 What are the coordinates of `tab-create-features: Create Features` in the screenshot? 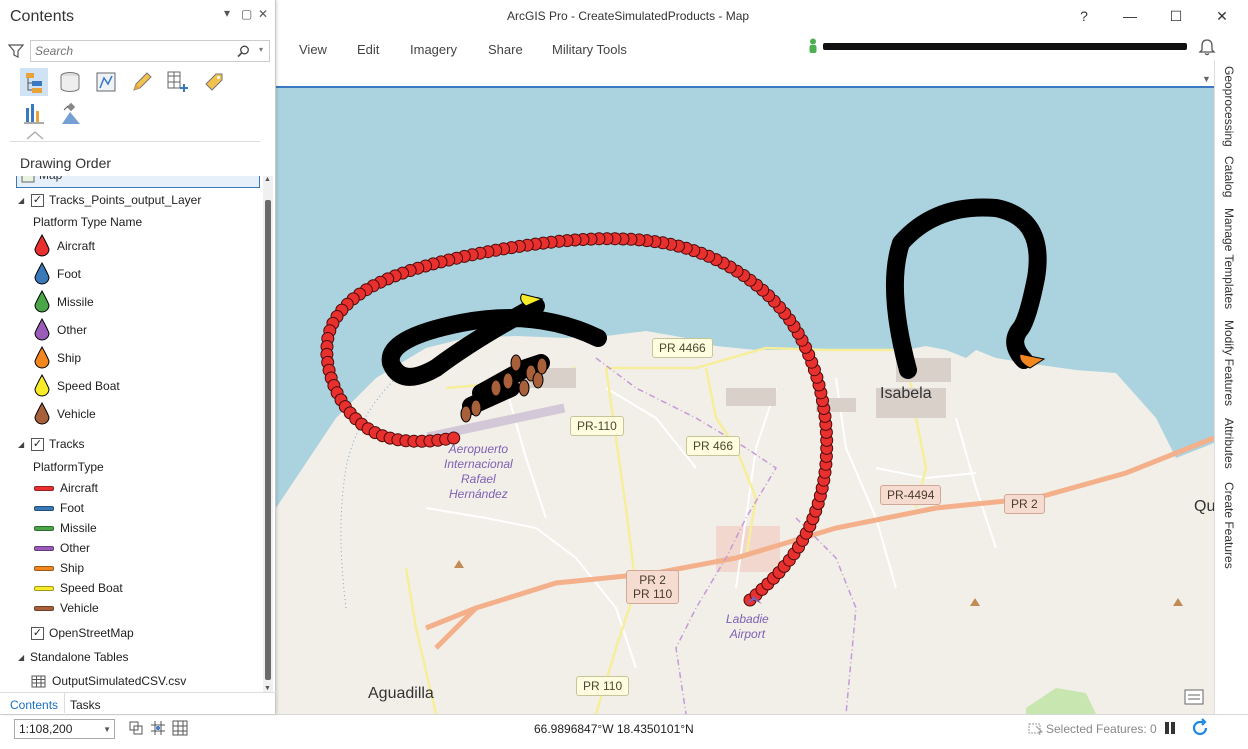 It's located at (1229, 525).